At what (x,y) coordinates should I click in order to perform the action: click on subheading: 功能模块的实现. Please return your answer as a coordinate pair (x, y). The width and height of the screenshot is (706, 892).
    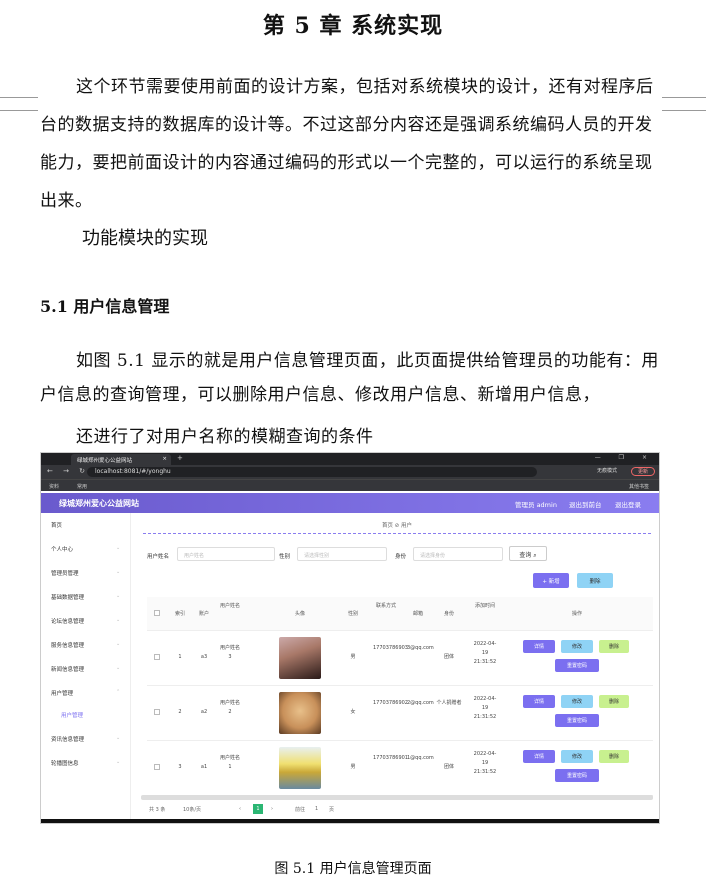
    Looking at the image, I should click on (145, 238).